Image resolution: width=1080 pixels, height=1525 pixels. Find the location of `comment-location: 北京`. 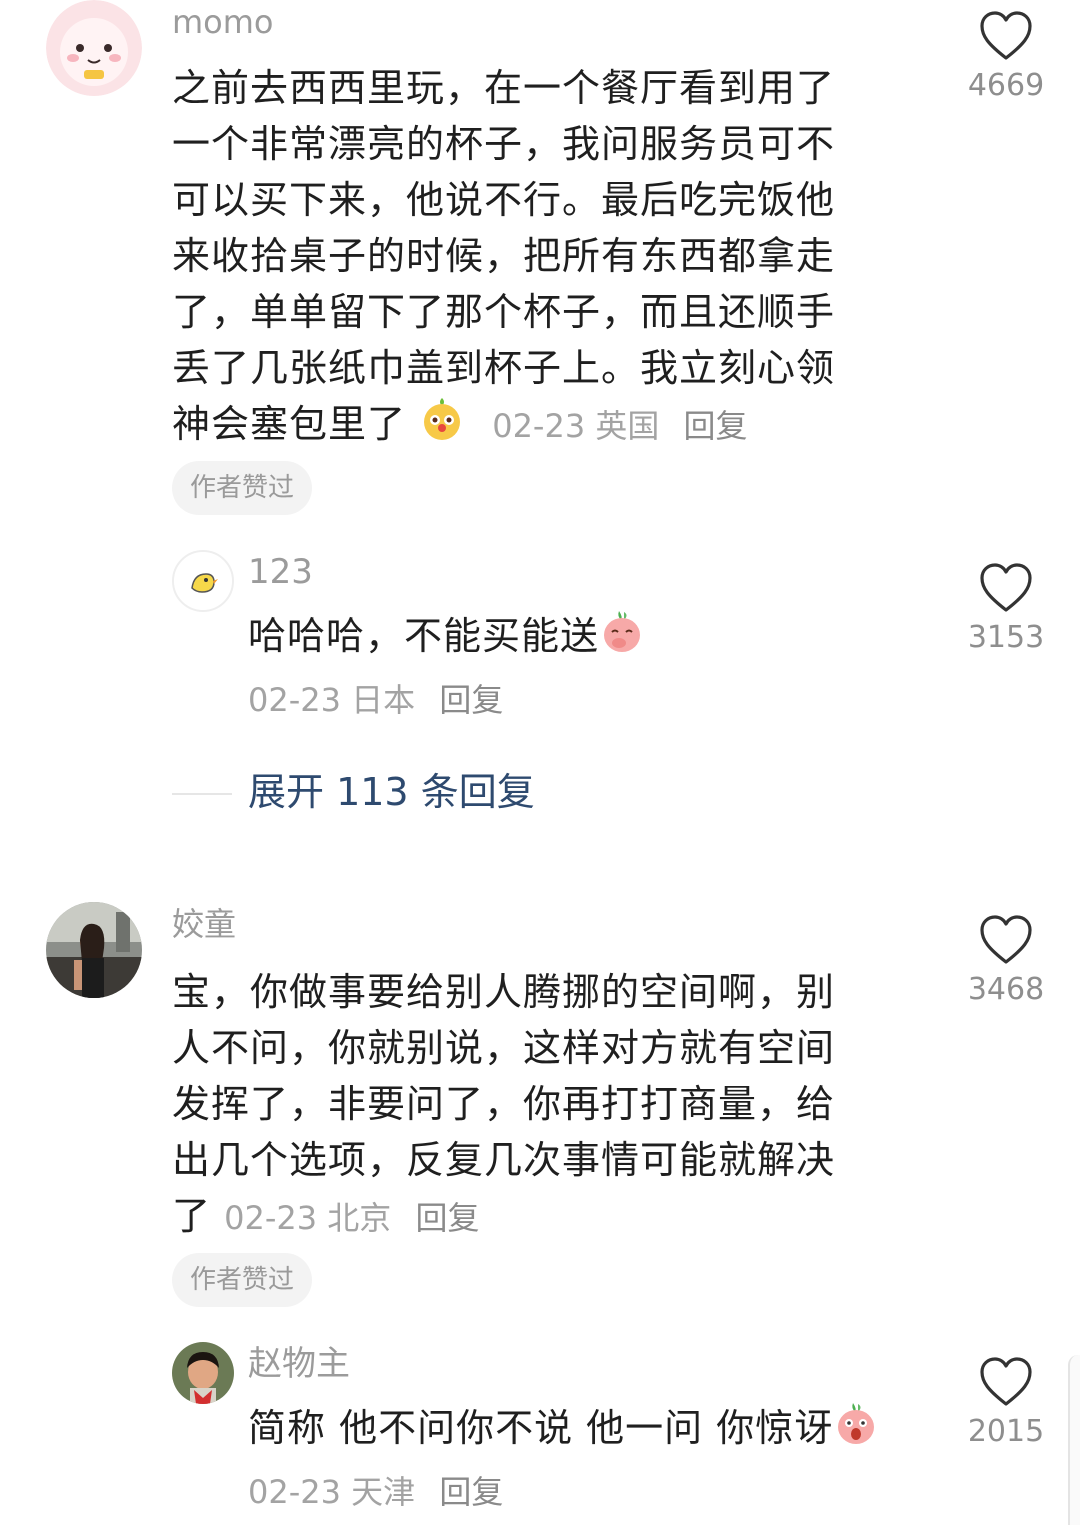

comment-location: 北京 is located at coordinates (359, 1218).